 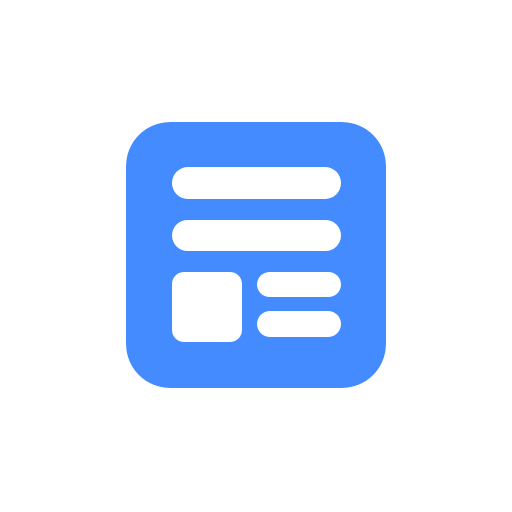 I want to click on image-block, so click(x=207, y=307).